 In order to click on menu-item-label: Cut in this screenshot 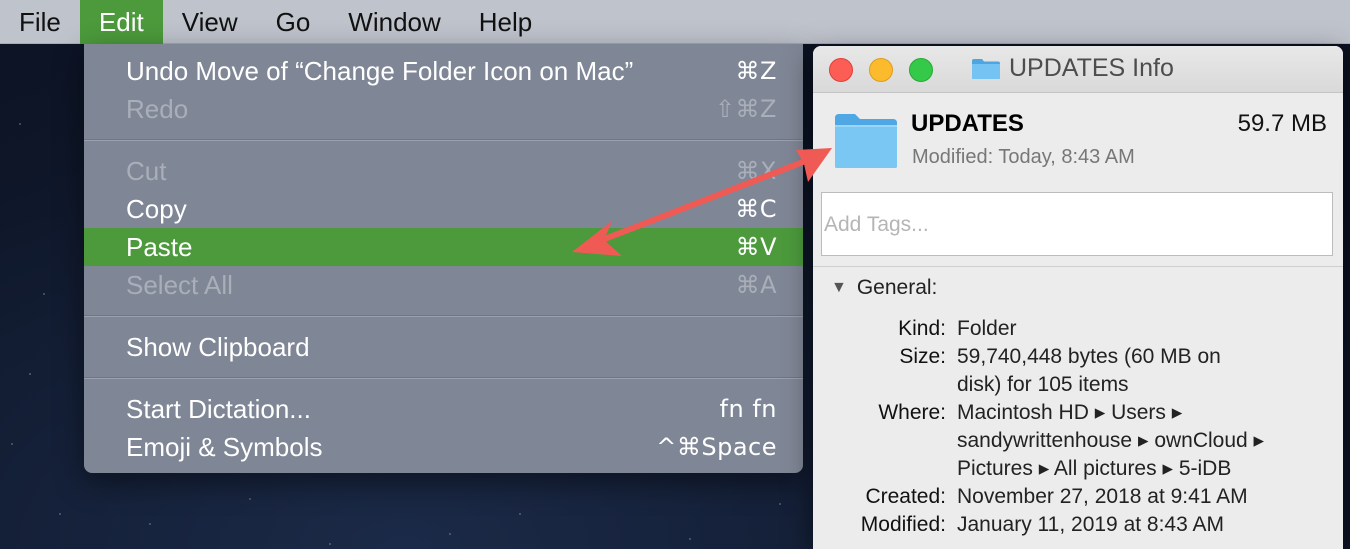, I will do `click(146, 170)`.